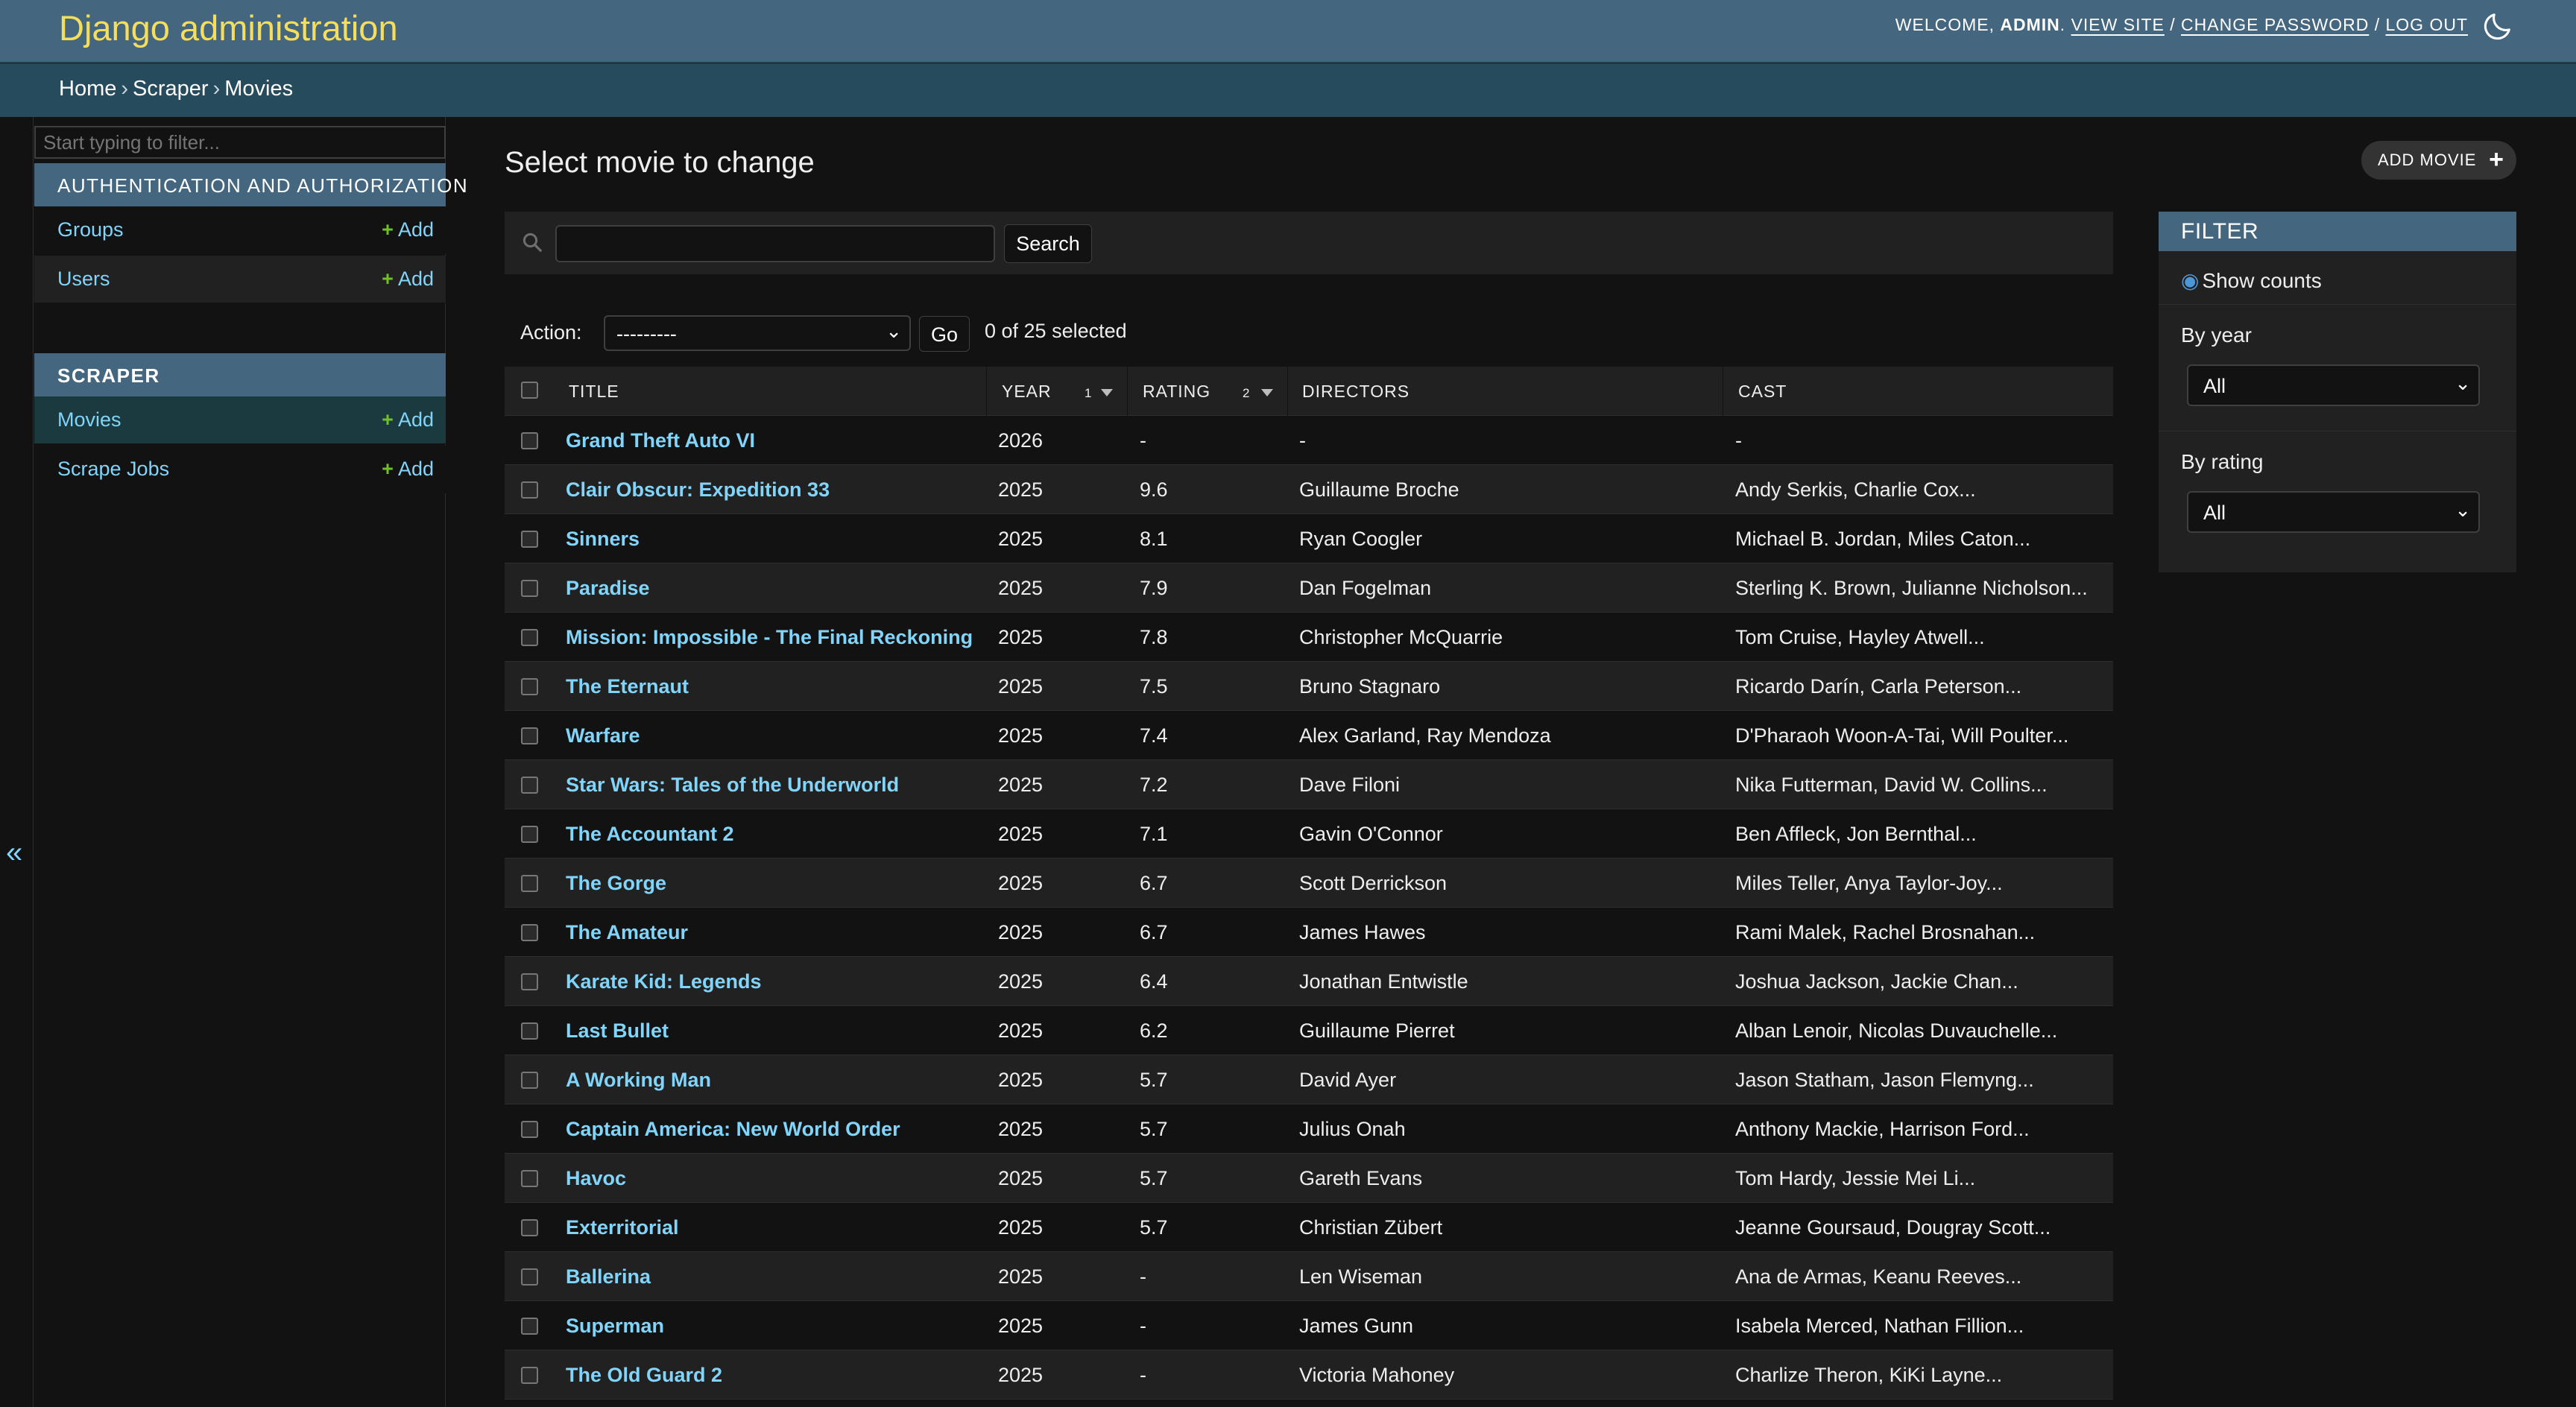 This screenshot has height=1407, width=2576. Describe the element at coordinates (240, 142) in the screenshot. I see `nav-filter-input` at that location.